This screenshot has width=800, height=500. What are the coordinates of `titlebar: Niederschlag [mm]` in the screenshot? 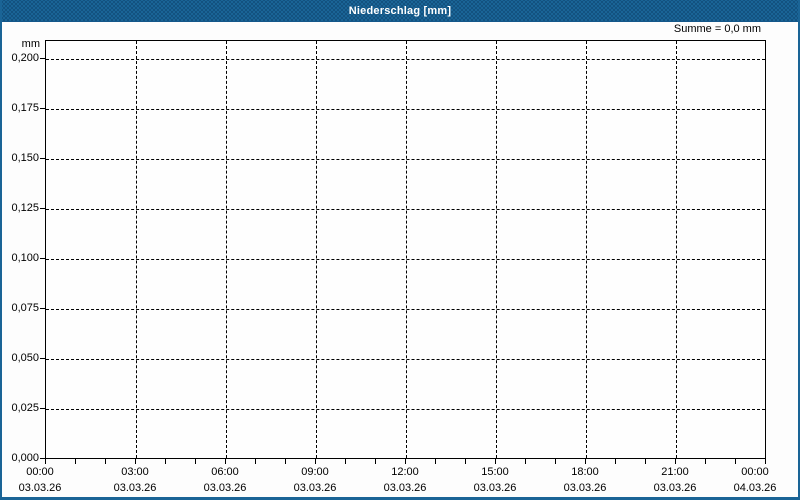 It's located at (400, 11).